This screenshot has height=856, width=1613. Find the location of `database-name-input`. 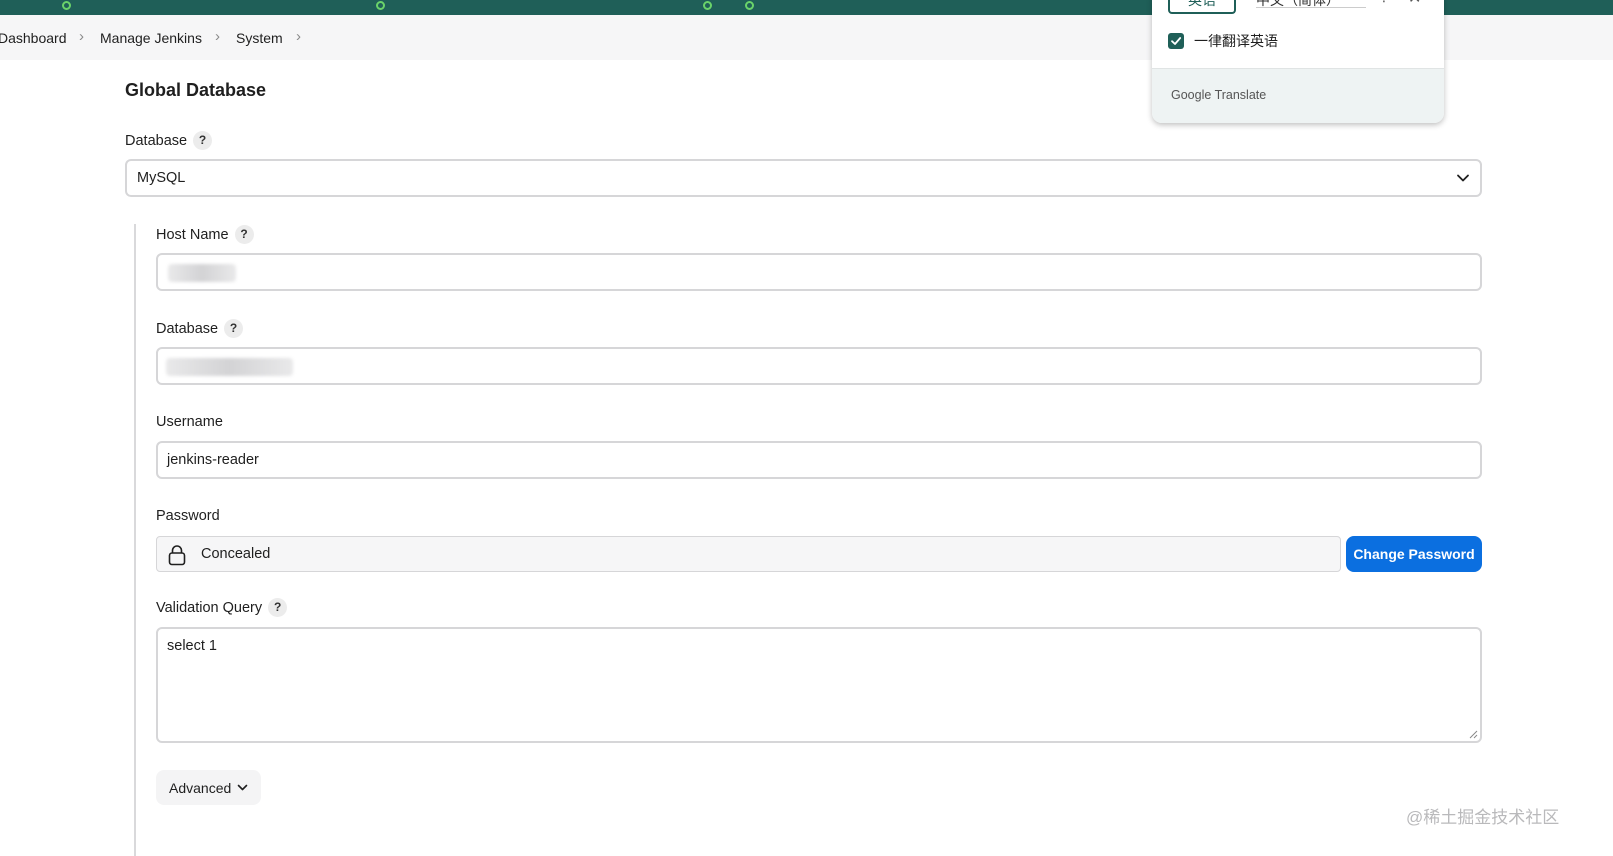

database-name-input is located at coordinates (819, 366).